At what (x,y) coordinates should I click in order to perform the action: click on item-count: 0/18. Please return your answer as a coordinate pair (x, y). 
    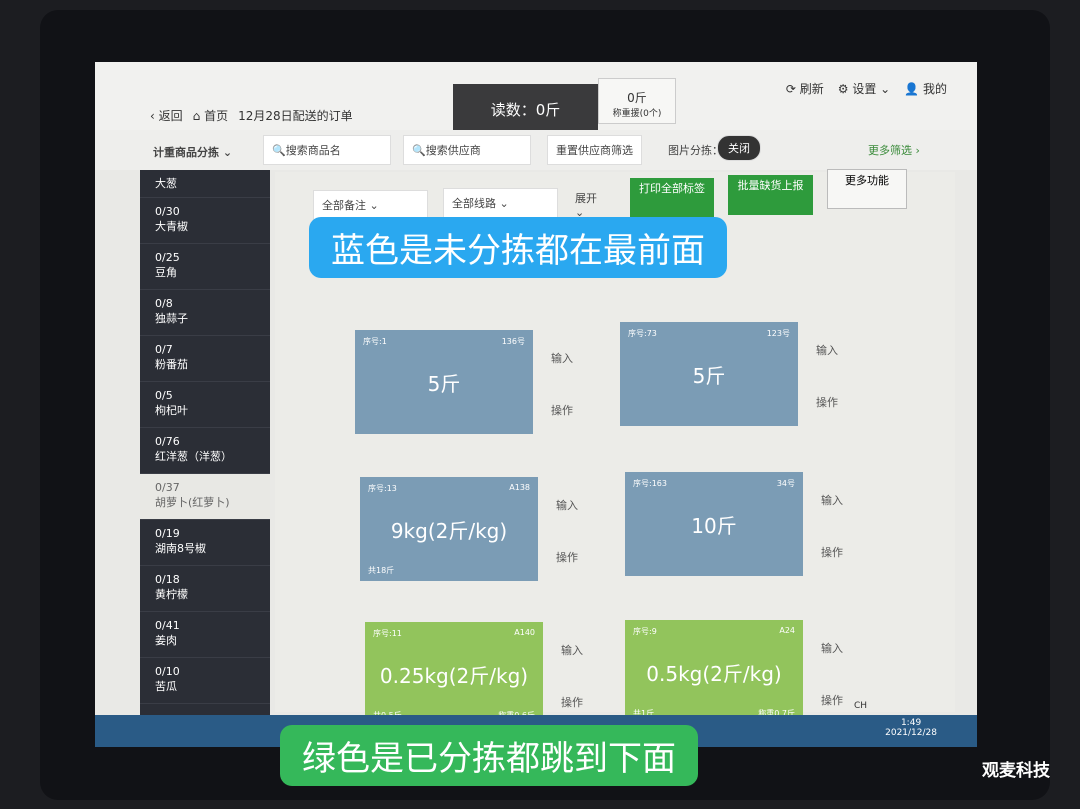
    Looking at the image, I should click on (167, 579).